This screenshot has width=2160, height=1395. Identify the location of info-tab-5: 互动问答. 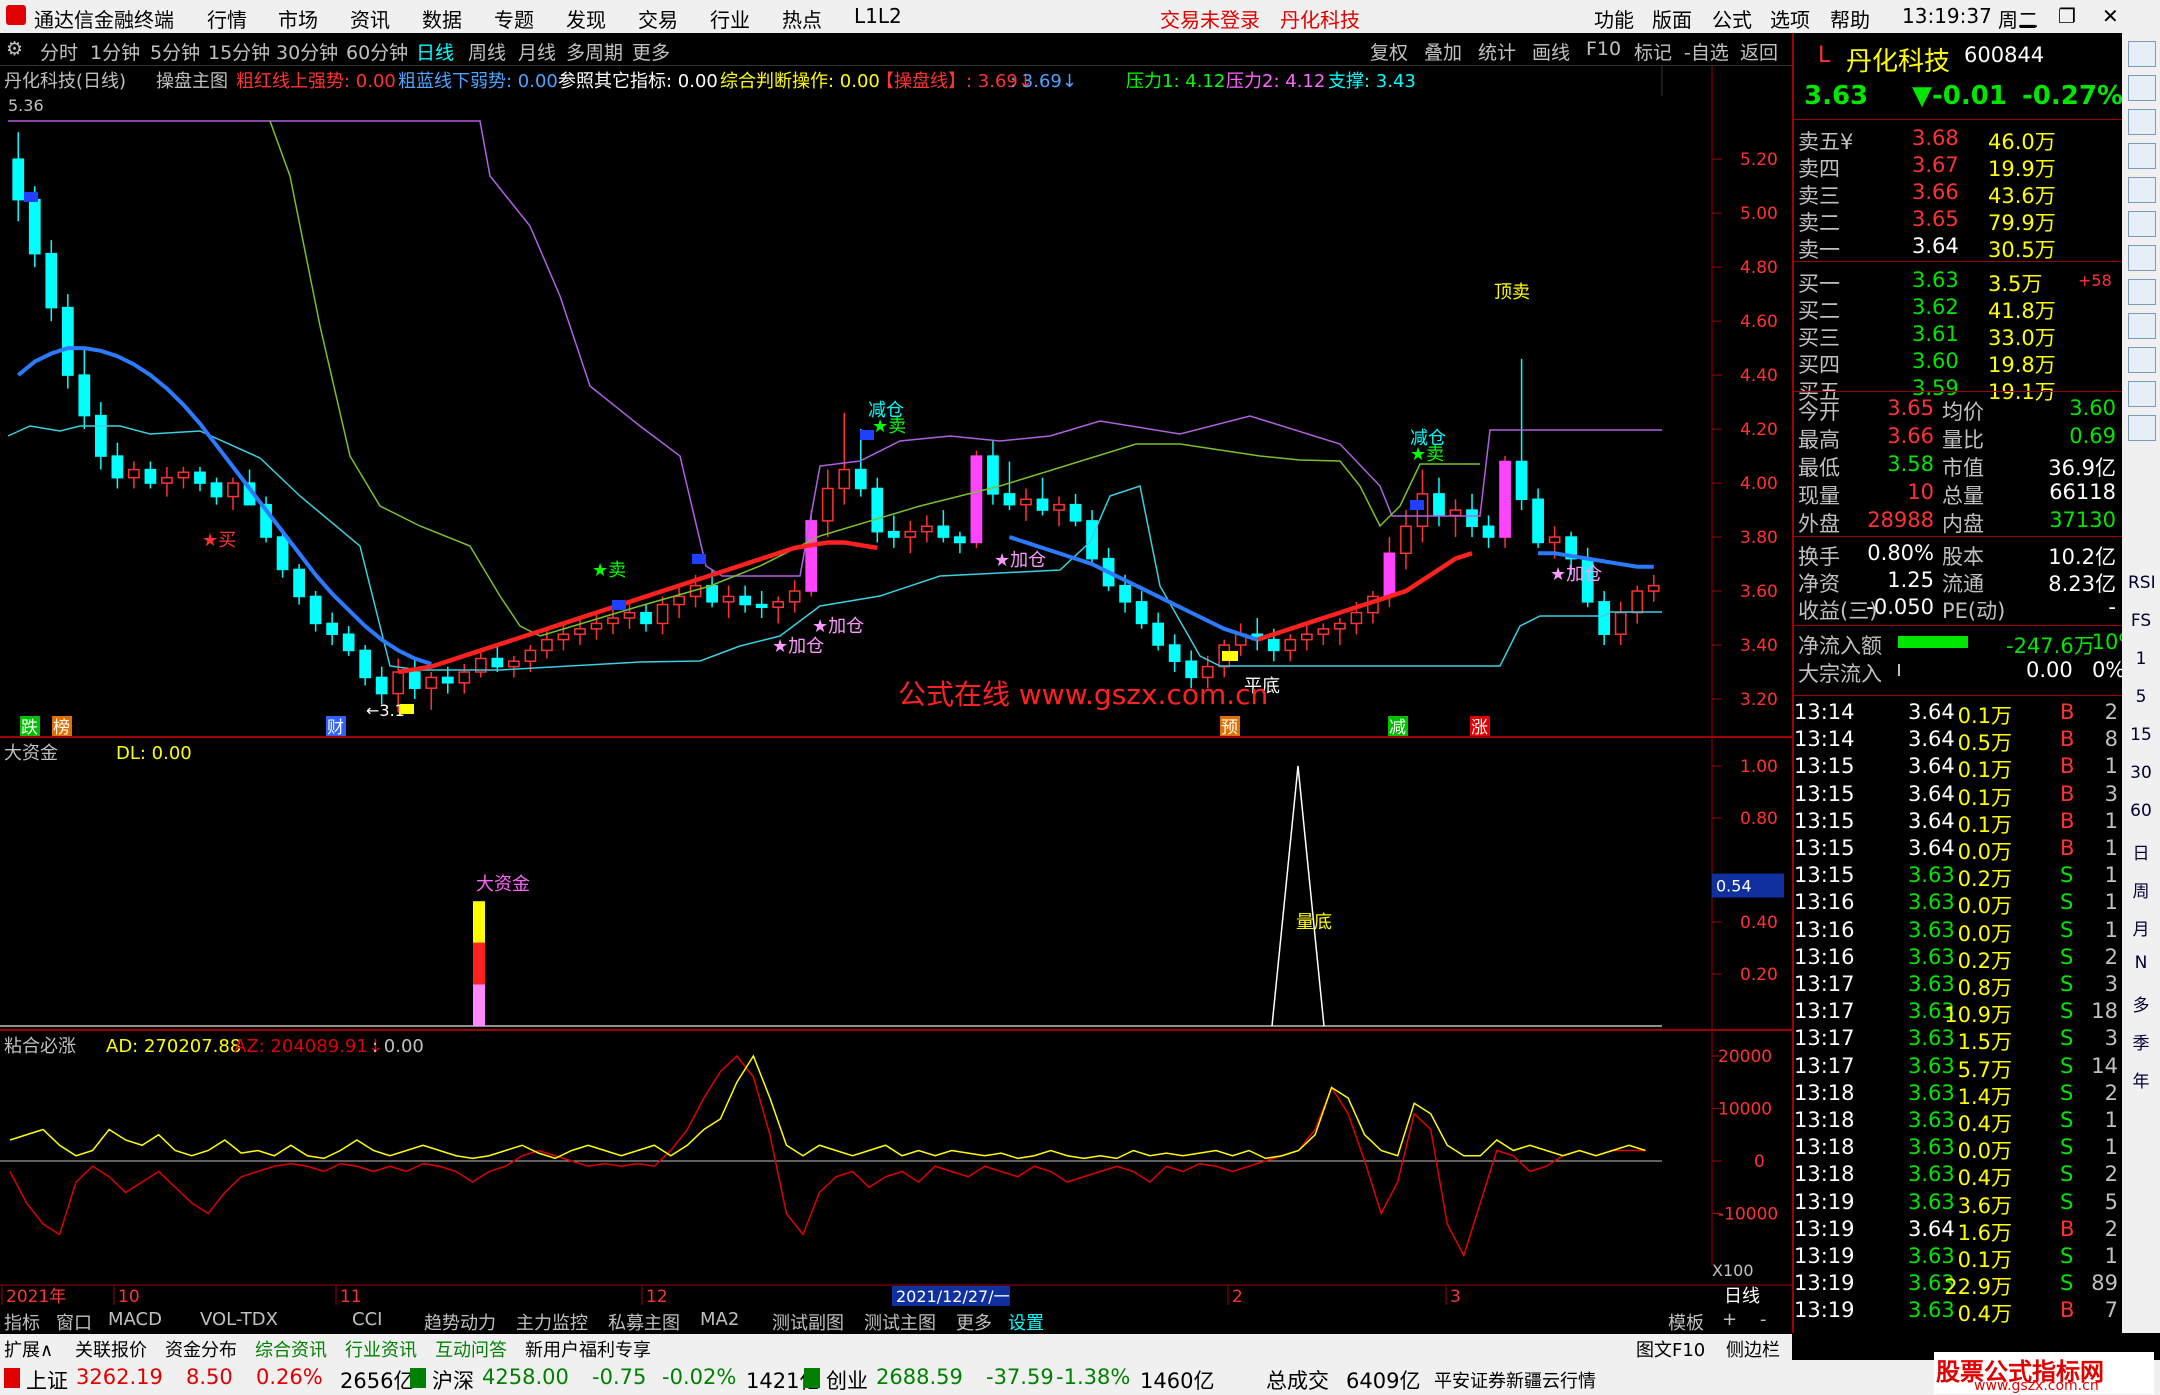
(471, 1349).